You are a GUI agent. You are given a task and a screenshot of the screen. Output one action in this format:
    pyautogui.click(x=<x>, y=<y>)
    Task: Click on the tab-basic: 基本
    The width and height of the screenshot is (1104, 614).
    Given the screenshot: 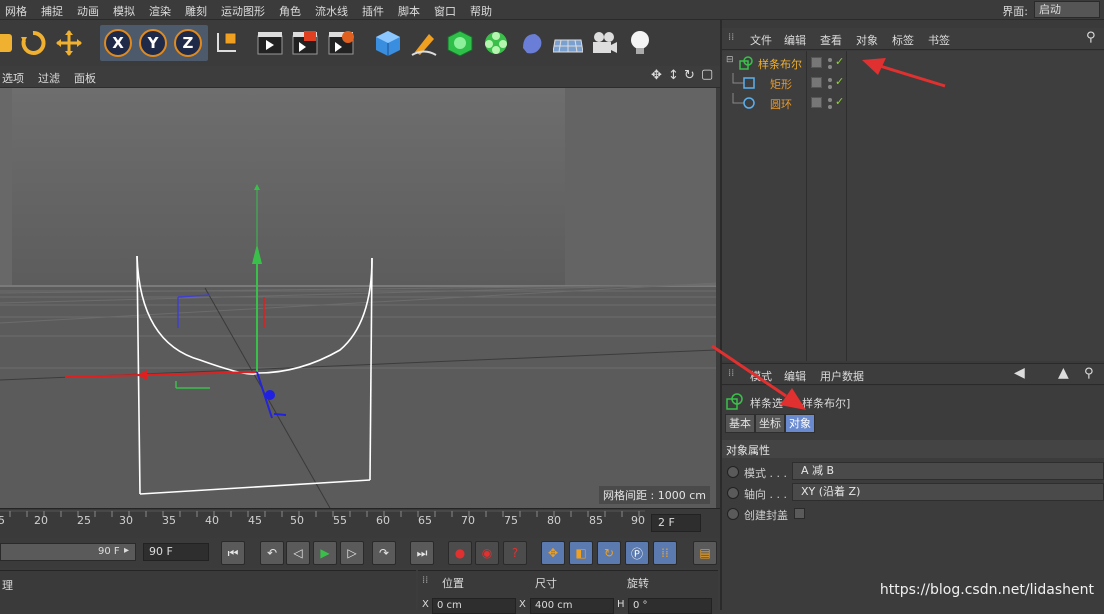 What is the action you would take?
    pyautogui.click(x=740, y=423)
    